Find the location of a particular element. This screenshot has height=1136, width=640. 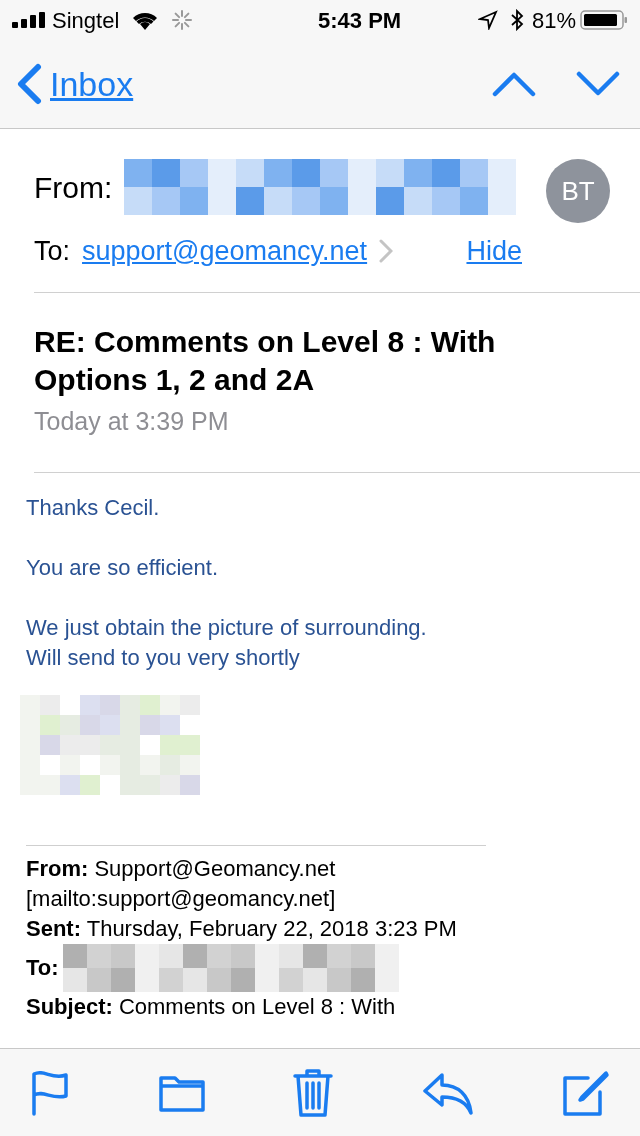

flag-button is located at coordinates (50, 1092).